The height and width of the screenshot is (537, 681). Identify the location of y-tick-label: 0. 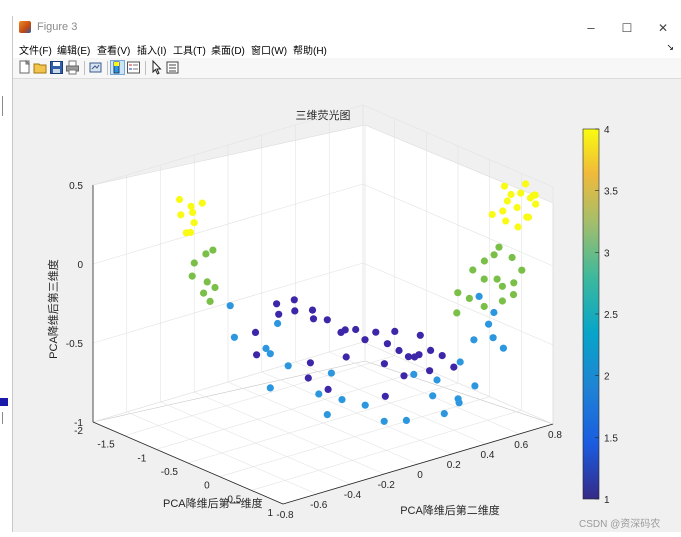
(420, 475).